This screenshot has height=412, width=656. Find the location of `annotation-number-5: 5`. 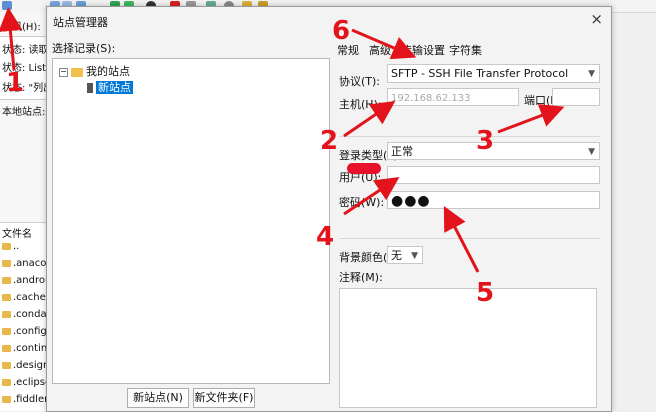

annotation-number-5: 5 is located at coordinates (485, 293).